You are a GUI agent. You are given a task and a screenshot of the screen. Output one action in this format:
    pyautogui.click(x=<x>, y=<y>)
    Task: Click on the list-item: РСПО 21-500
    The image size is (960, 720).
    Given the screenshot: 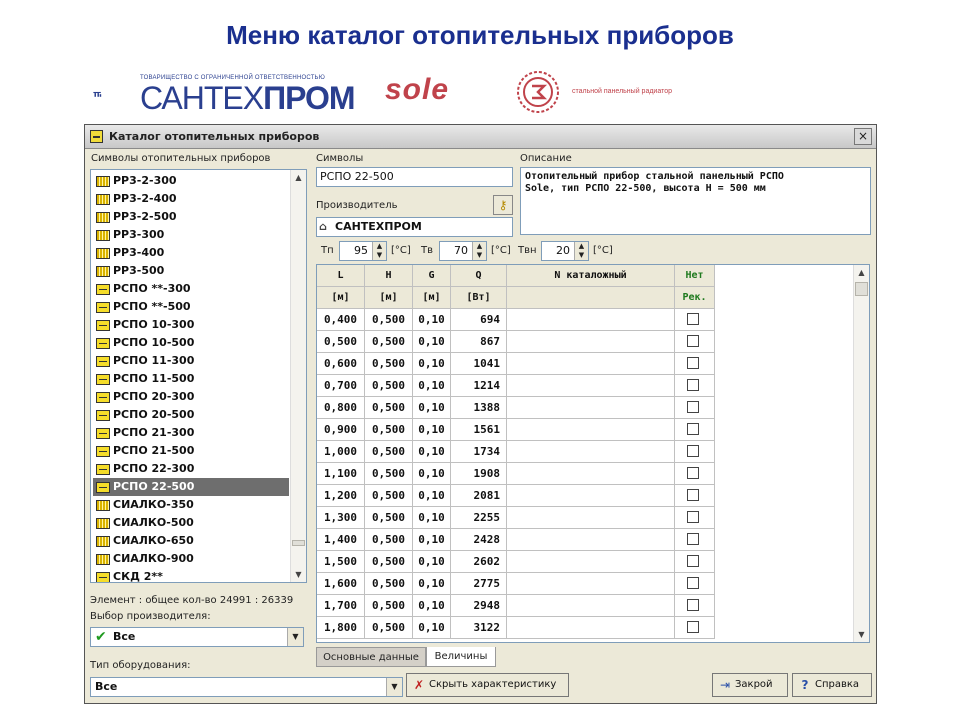 What is the action you would take?
    pyautogui.click(x=191, y=451)
    